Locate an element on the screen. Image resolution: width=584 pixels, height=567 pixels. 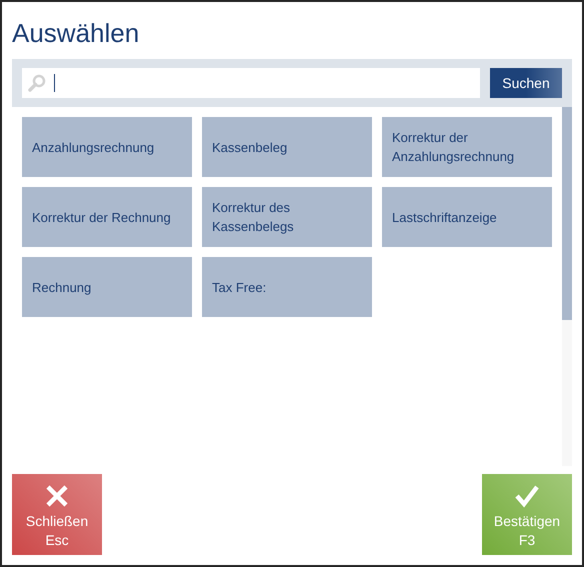
document-type-tile: Anzahlungsrechnung is located at coordinates (107, 147).